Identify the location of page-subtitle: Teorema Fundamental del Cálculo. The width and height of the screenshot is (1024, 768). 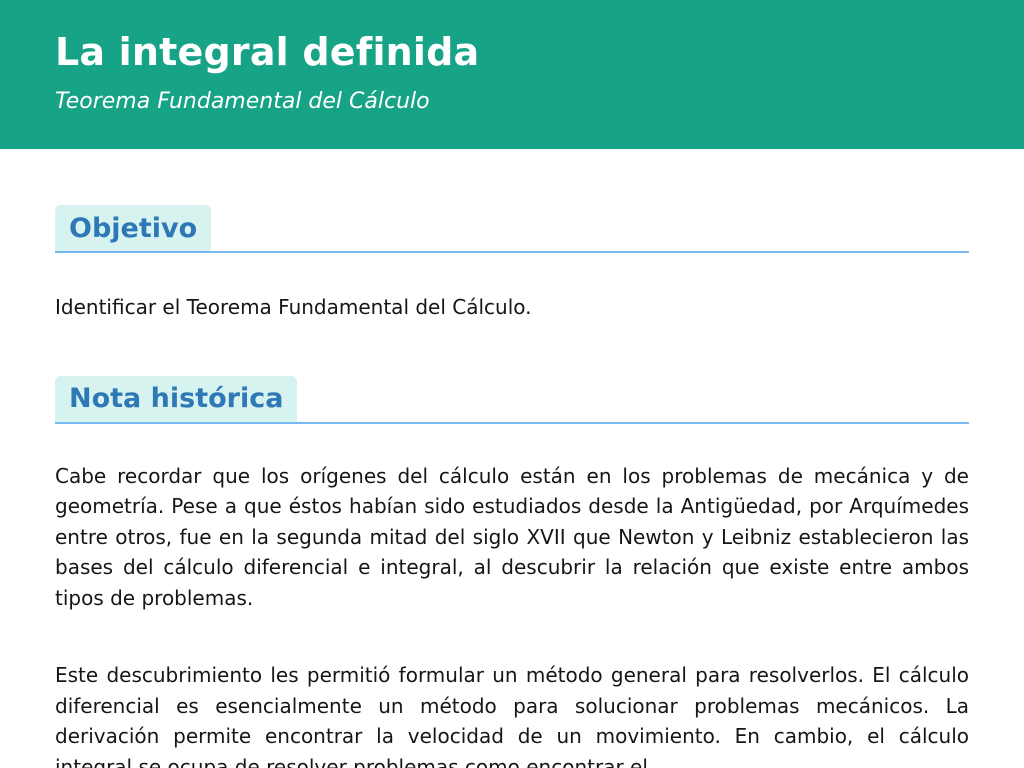
(242, 101).